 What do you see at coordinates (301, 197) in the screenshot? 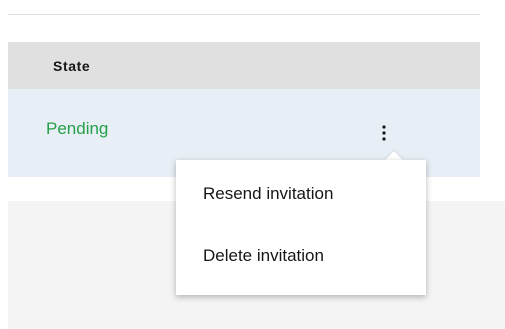
I see `menu-item-resend-invitation: Resend invitation` at bounding box center [301, 197].